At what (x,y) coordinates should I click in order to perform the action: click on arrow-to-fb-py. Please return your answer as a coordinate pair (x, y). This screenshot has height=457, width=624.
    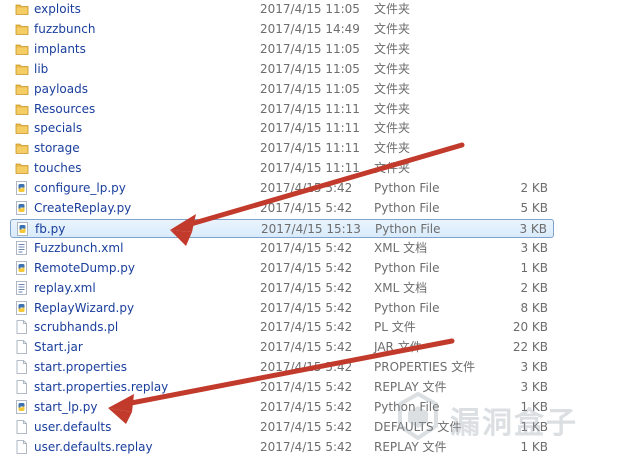
    Looking at the image, I should click on (317, 194).